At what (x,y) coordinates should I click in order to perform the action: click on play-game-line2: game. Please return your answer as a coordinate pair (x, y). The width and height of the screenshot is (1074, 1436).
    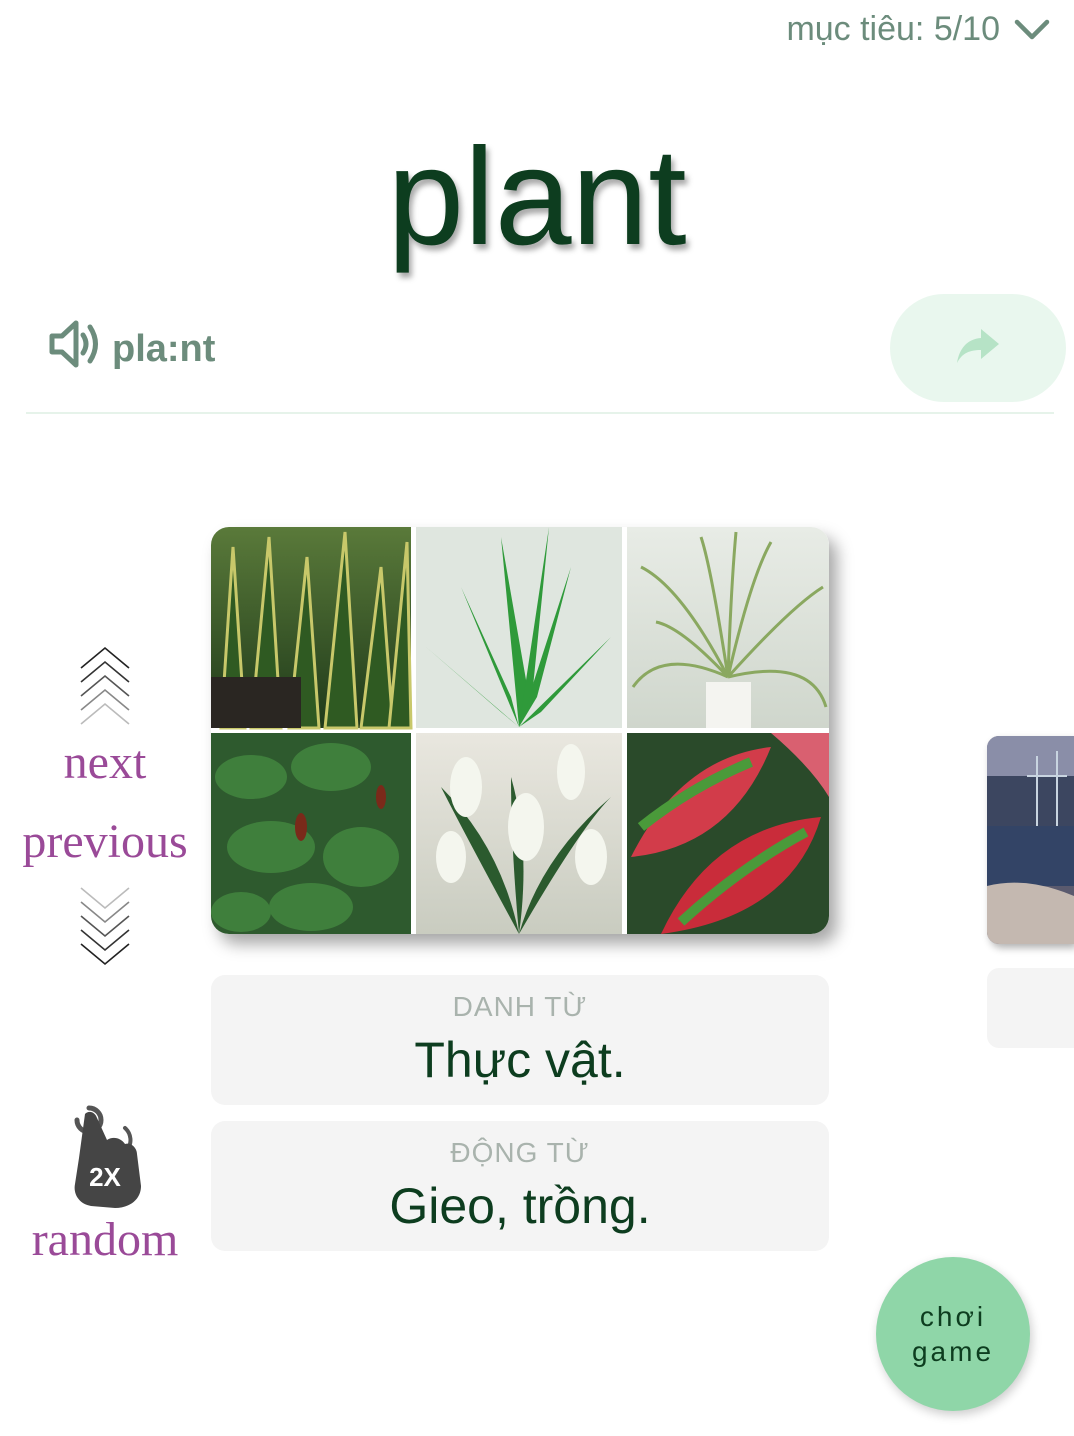
    Looking at the image, I should click on (953, 1351).